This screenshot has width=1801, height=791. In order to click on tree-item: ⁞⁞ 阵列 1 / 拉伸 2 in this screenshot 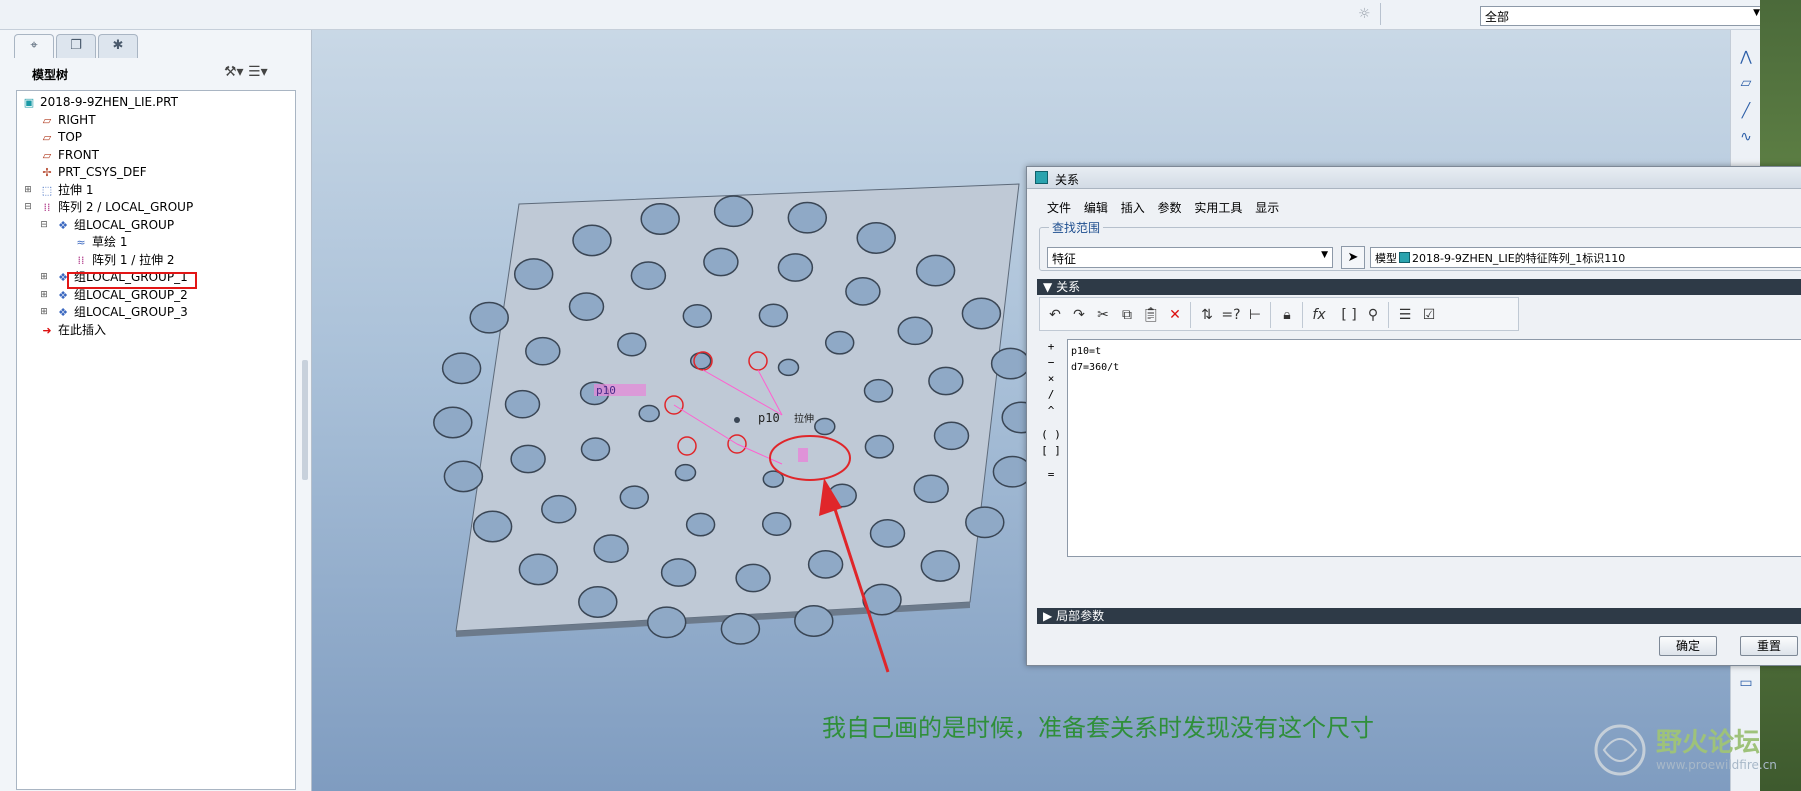, I will do `click(124, 260)`.